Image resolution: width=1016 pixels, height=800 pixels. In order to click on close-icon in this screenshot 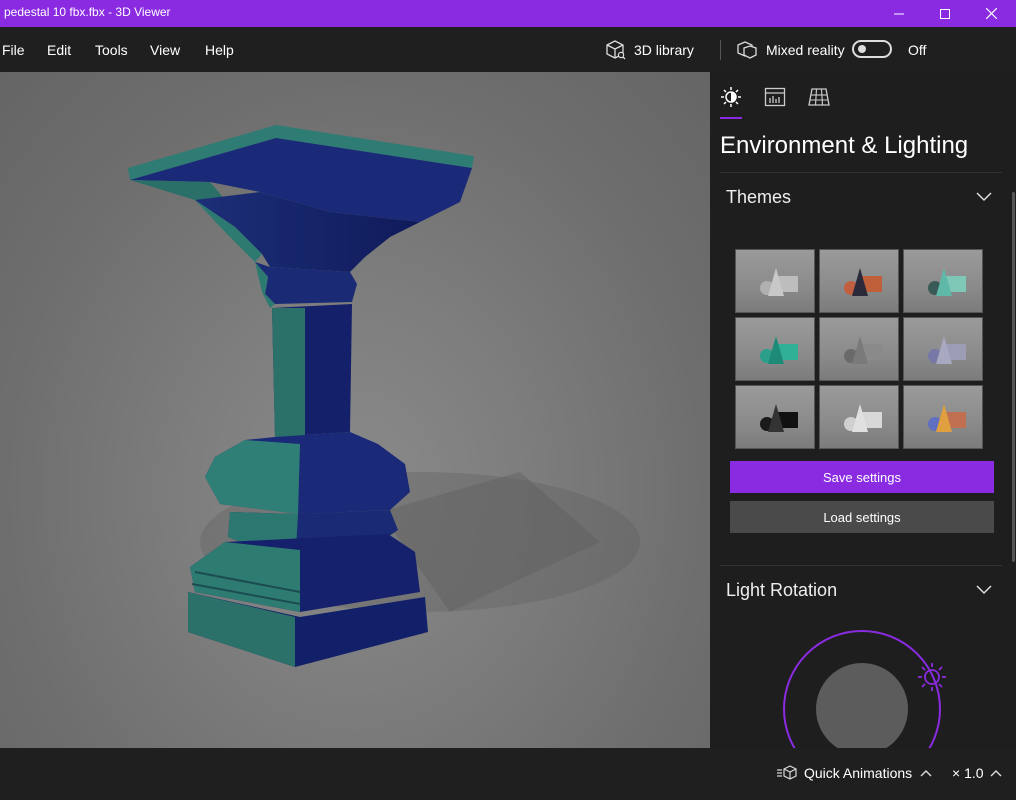, I will do `click(991, 13)`.